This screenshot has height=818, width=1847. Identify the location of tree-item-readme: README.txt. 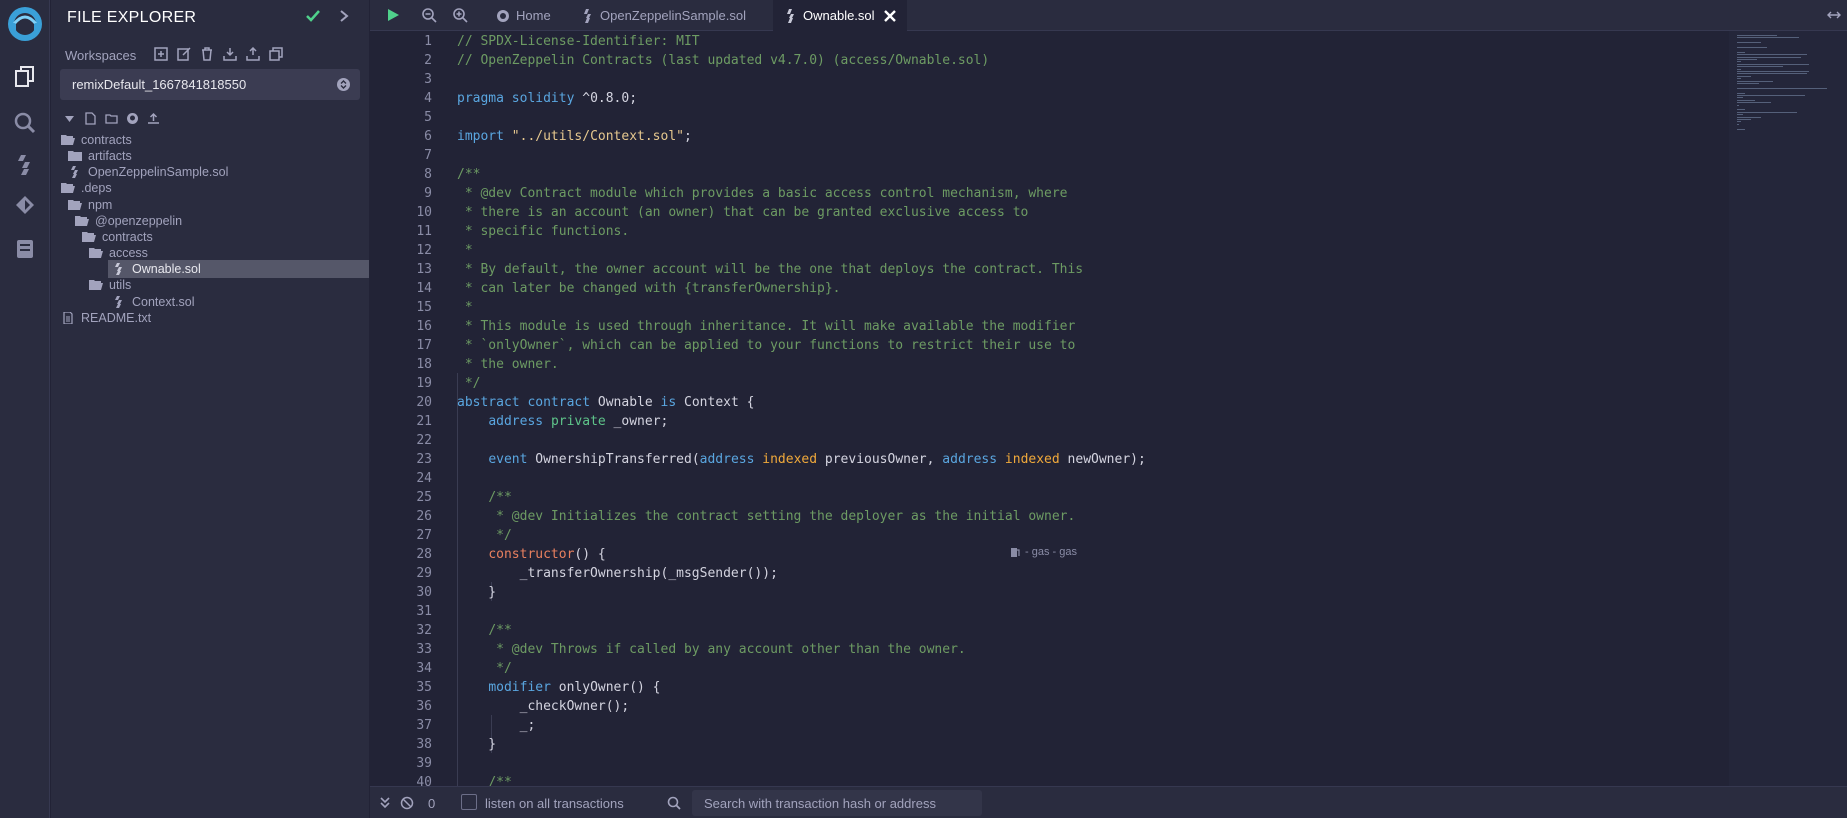
(106, 318).